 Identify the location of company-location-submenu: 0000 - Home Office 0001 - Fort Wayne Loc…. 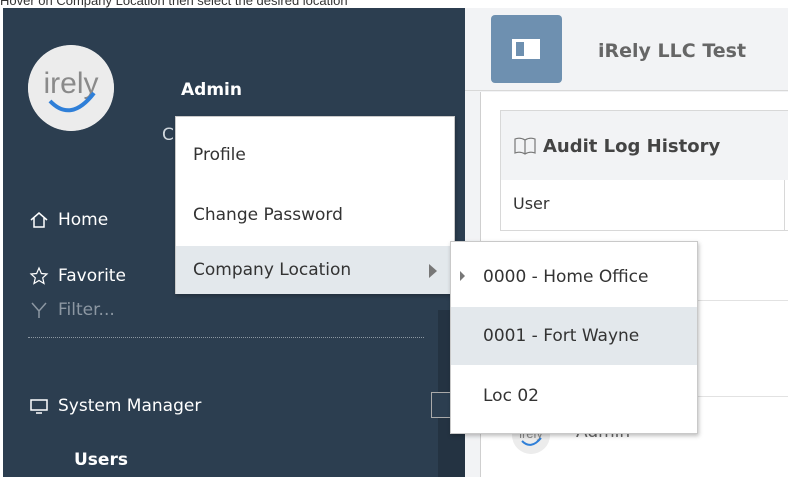
(574, 337).